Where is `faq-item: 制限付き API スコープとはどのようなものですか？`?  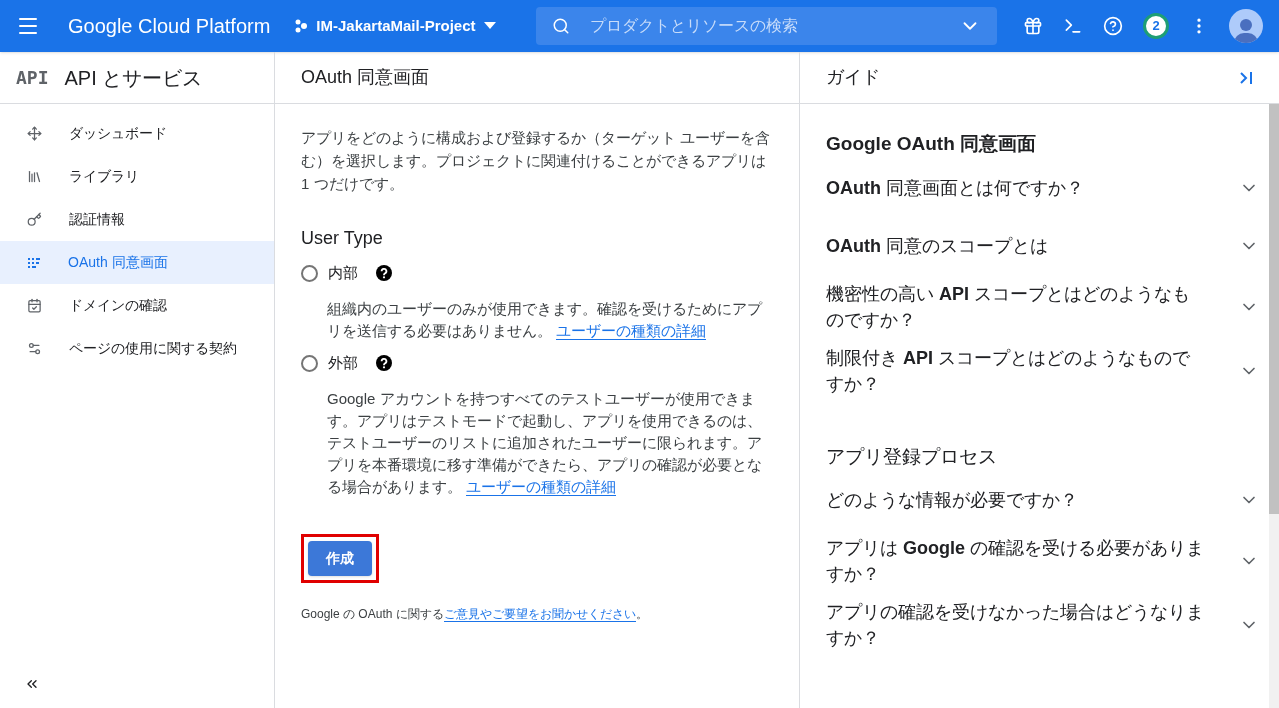 faq-item: 制限付き API スコープとはどのようなものですか？ is located at coordinates (1042, 370).